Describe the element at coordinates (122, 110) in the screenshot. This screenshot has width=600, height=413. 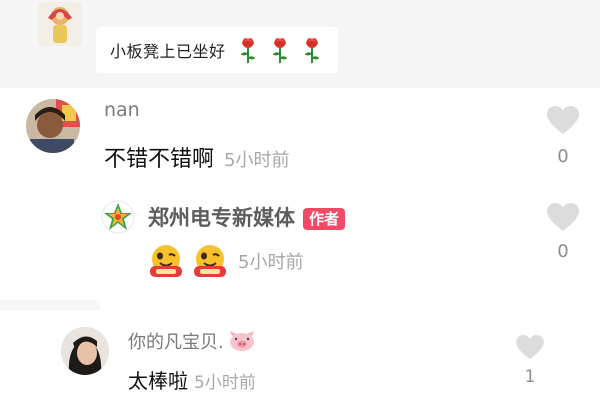
I see `comment-username: nan` at that location.